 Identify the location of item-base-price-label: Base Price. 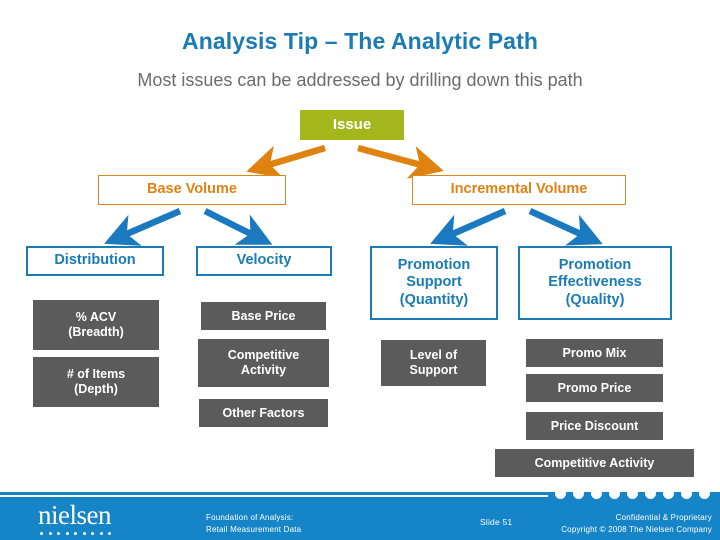
(263, 315).